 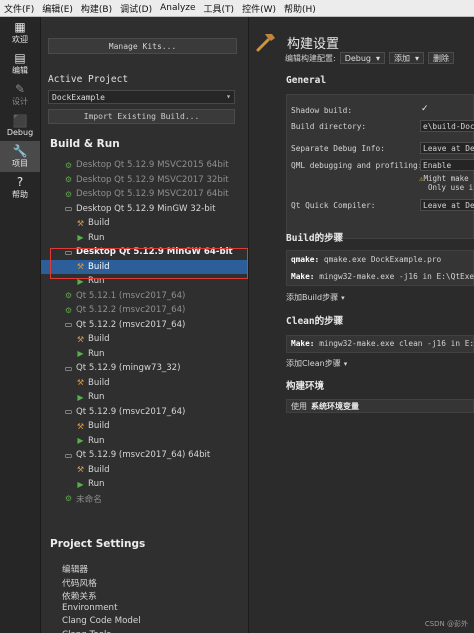 What do you see at coordinates (101, 596) in the screenshot?
I see `project-settings-item: 依赖关系` at bounding box center [101, 596].